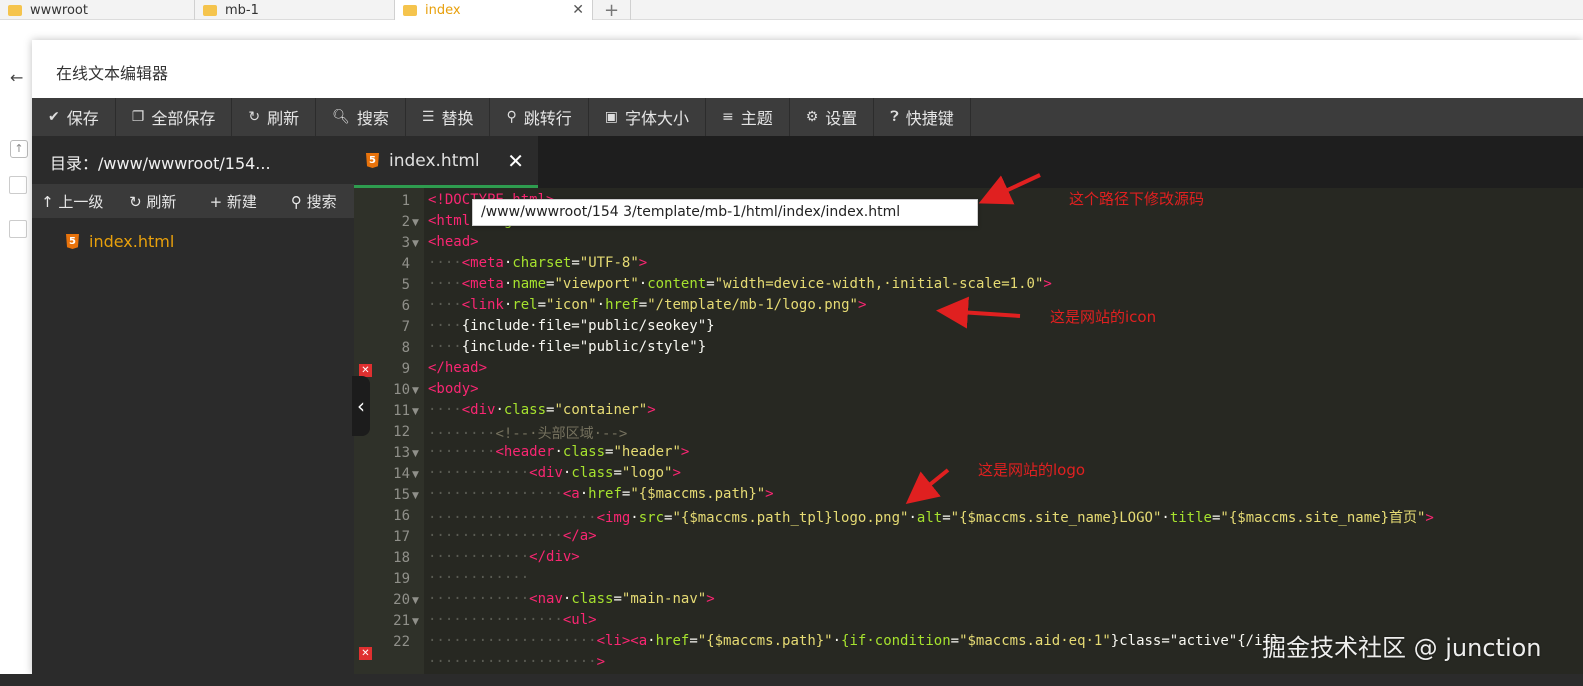  What do you see at coordinates (1009, 189) in the screenshot?
I see `arrow-to-path` at bounding box center [1009, 189].